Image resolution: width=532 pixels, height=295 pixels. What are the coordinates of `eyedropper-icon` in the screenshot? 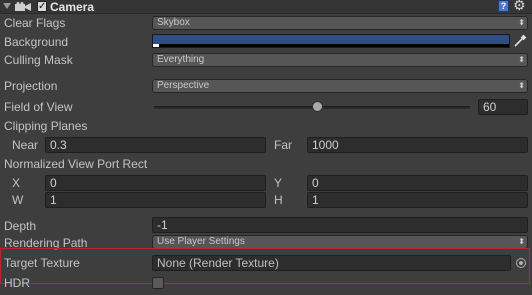 It's located at (520, 41).